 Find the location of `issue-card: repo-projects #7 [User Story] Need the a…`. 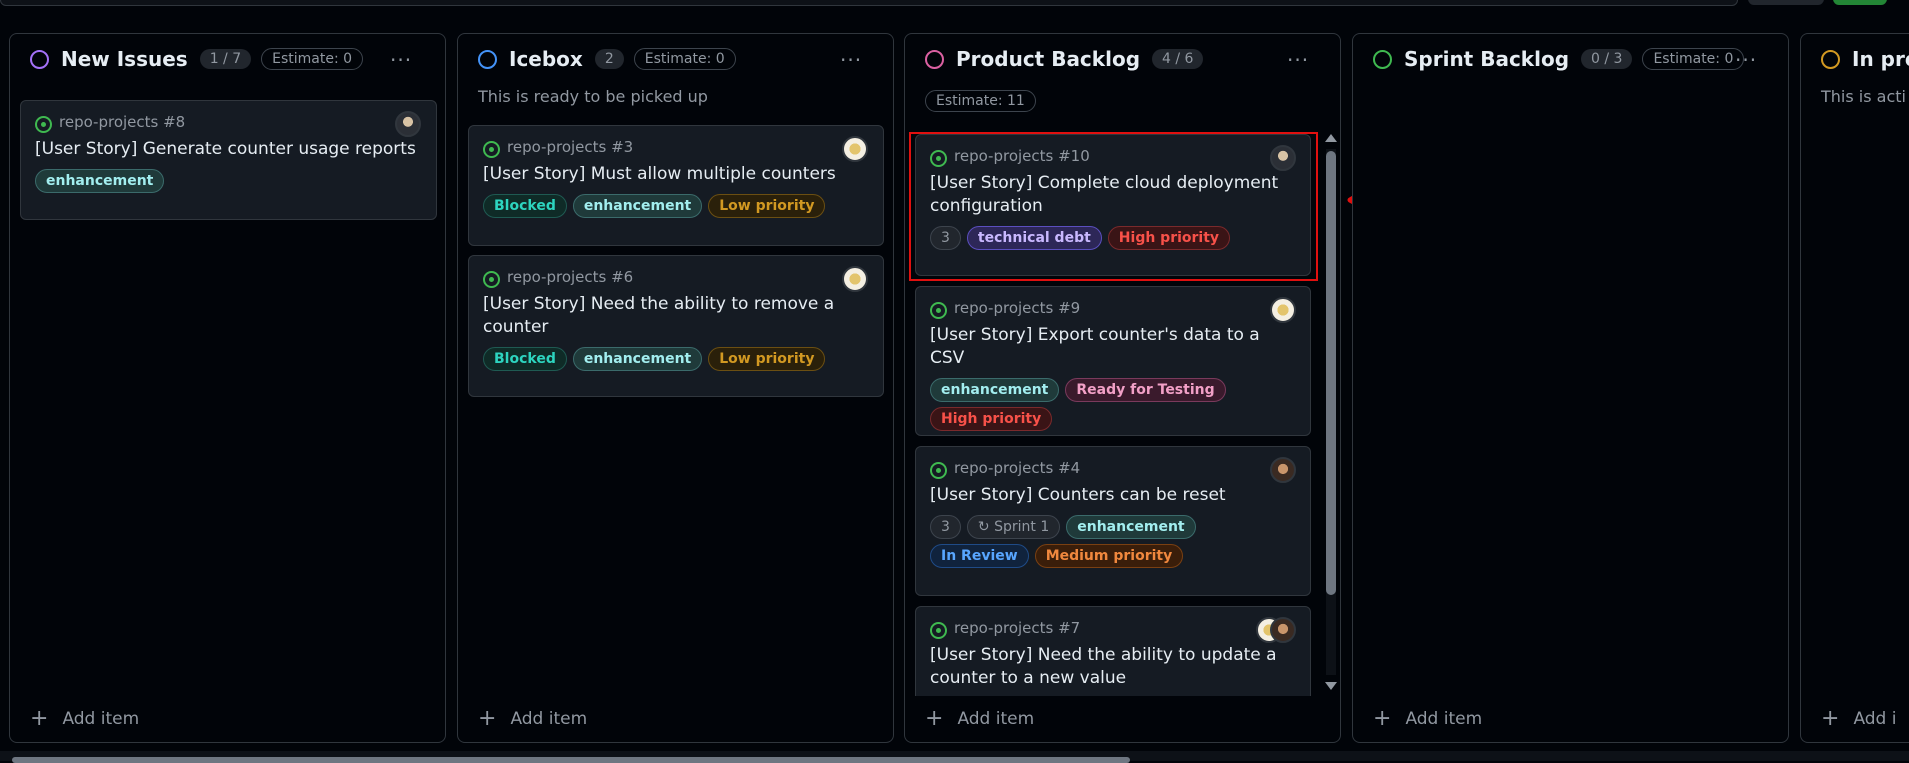

issue-card: repo-projects #7 [User Story] Need the a… is located at coordinates (1113, 651).